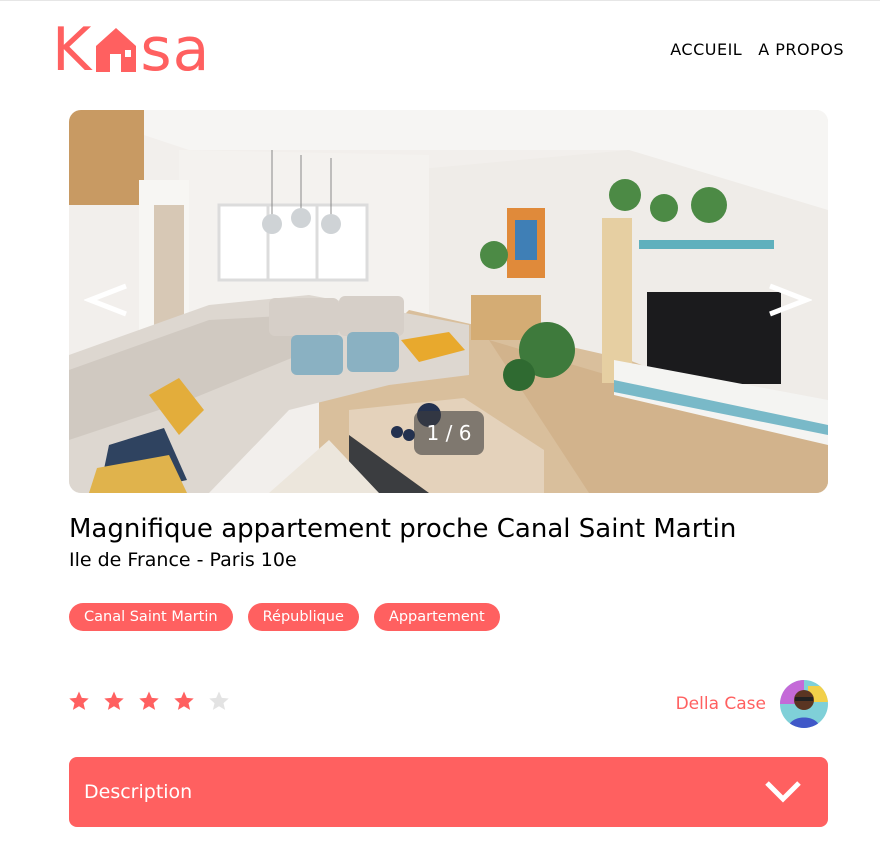 Image resolution: width=880 pixels, height=850 pixels. I want to click on tag-republique: République, so click(303, 617).